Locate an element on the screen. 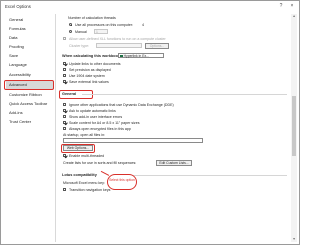 The width and height of the screenshot is (320, 245). sidebar-item-customize-ribbon: Customize Ribbon is located at coordinates (30, 95).